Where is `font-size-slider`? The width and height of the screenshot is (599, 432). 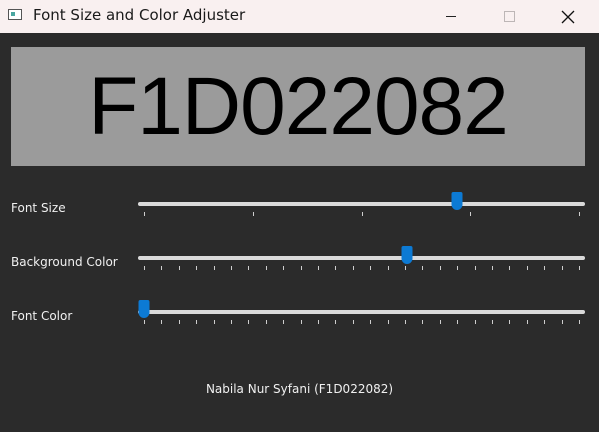 font-size-slider is located at coordinates (361, 205).